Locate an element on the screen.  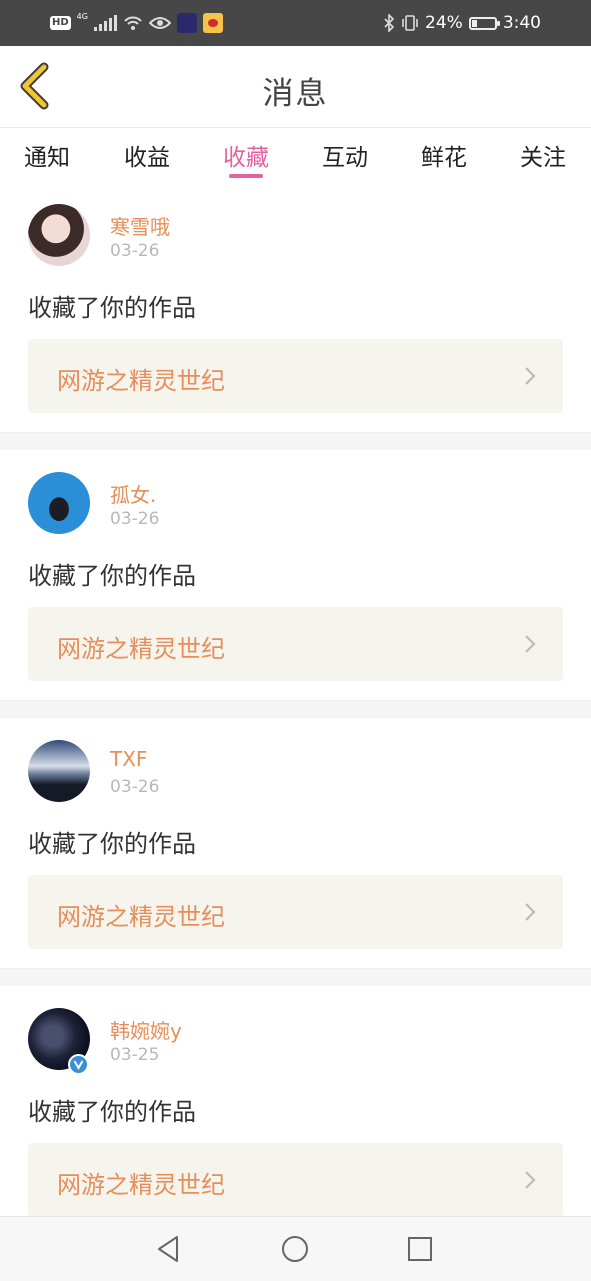
system-nav-bar is located at coordinates (295, 1248).